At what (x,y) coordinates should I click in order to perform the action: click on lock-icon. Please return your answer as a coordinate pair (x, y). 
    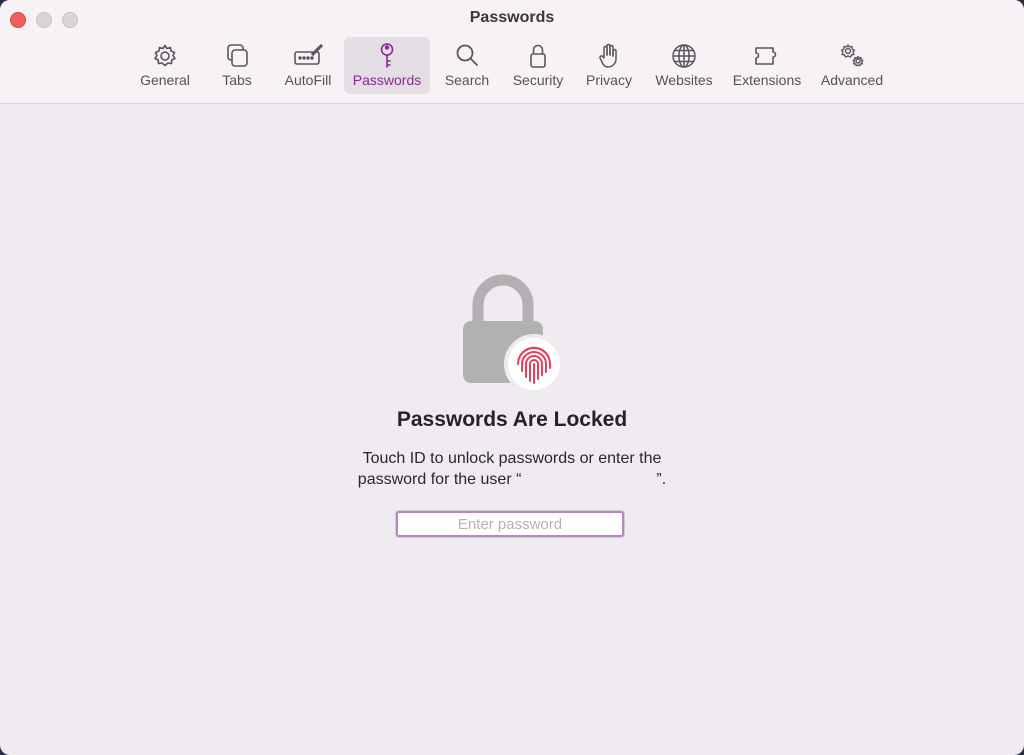
    Looking at the image, I should click on (538, 56).